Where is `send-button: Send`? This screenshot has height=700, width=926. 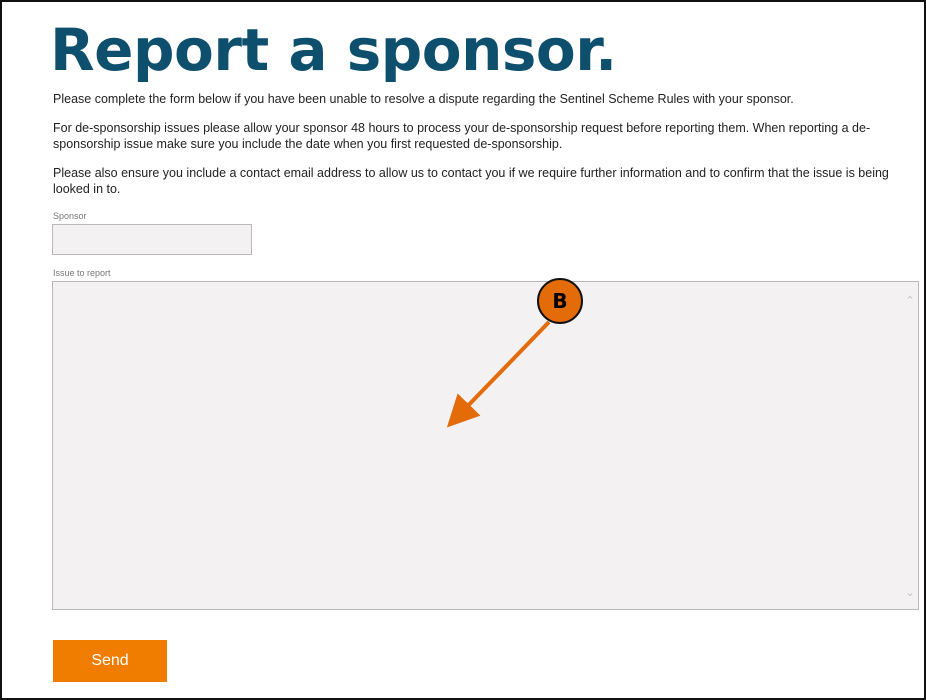
send-button: Send is located at coordinates (110, 661).